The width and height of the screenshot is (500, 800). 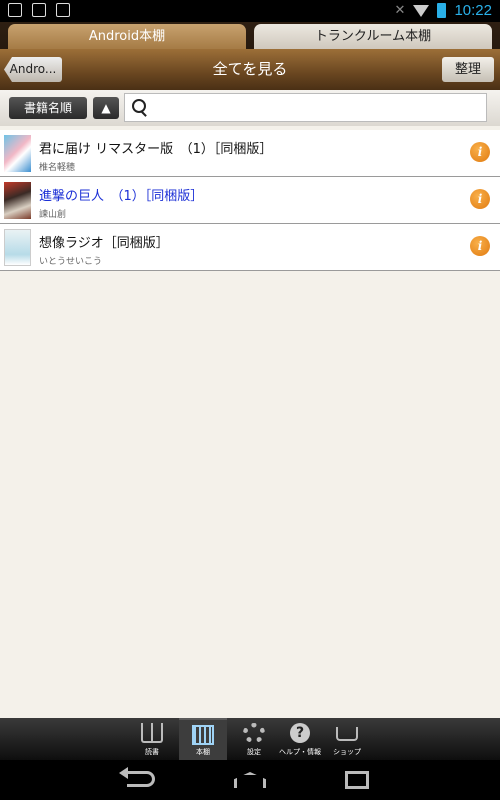 I want to click on tab-label: ショップ, so click(x=347, y=752).